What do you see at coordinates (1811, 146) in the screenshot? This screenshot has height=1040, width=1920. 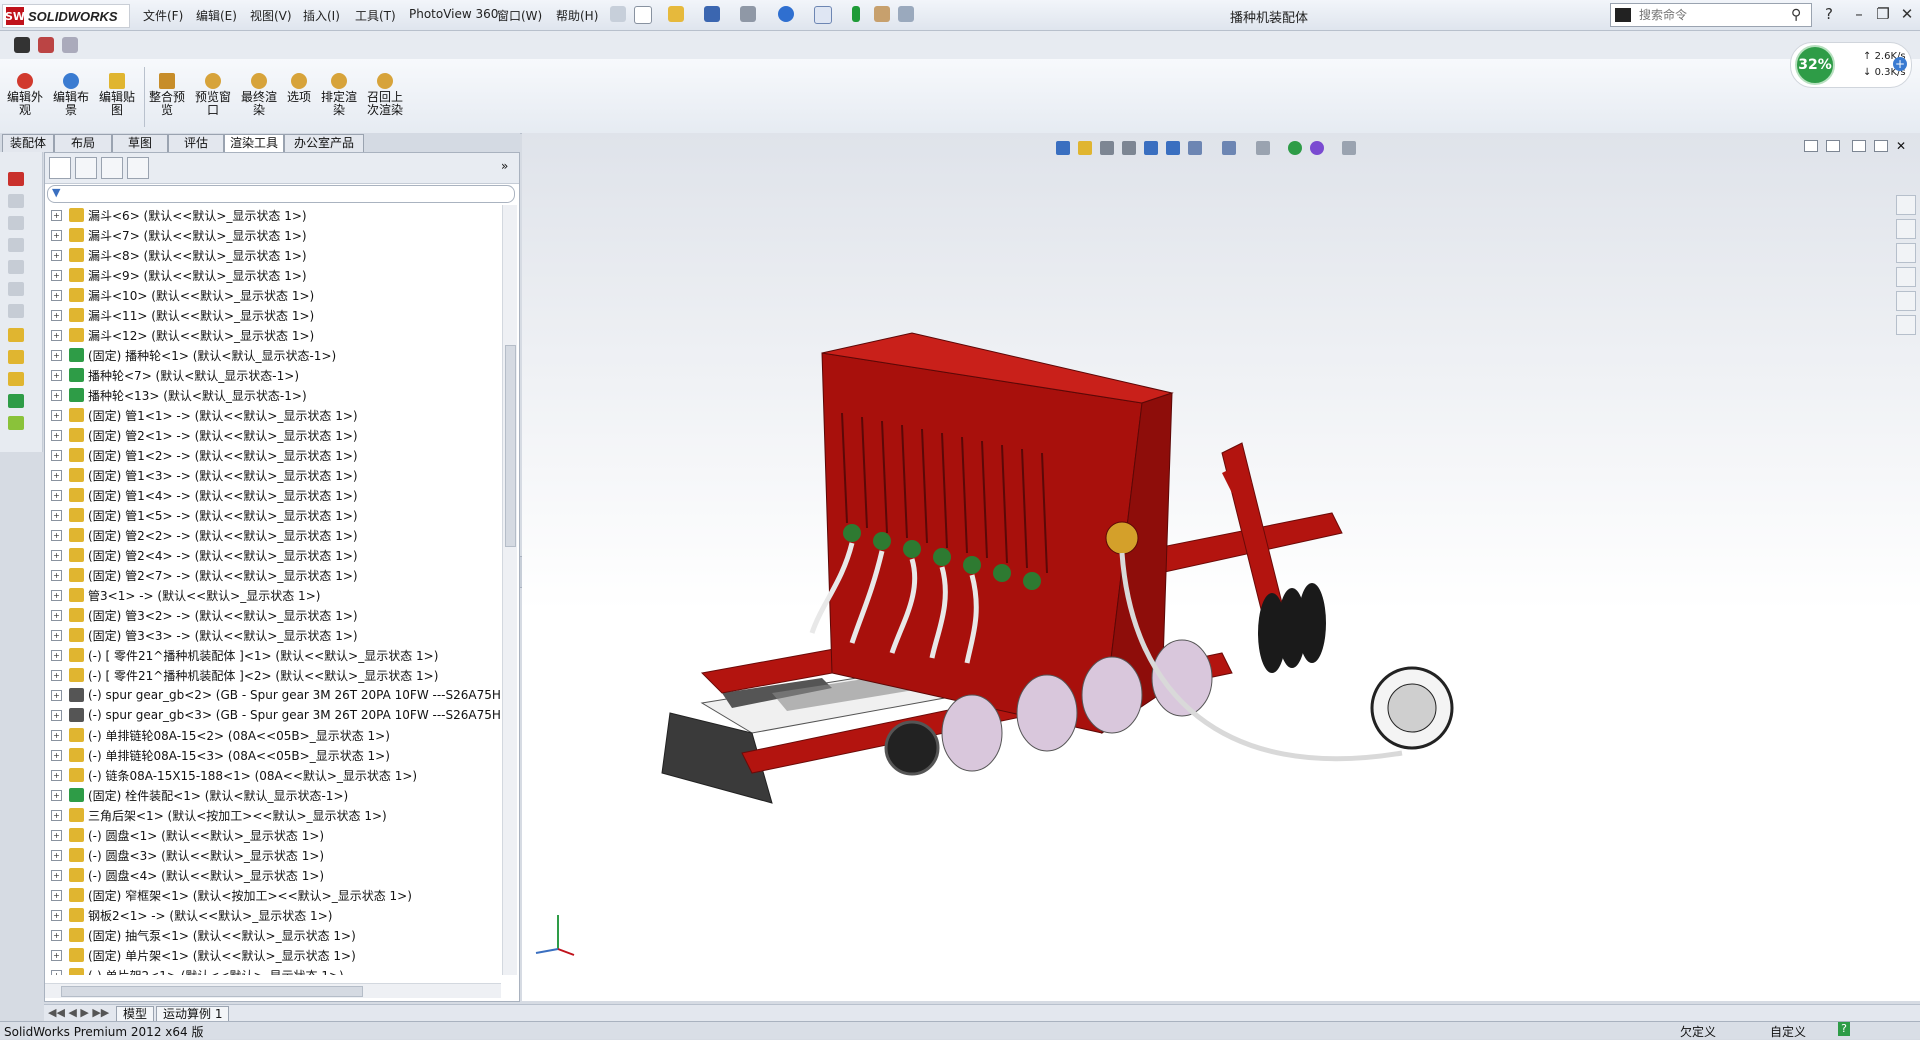 I see `viewport-tile-icon` at bounding box center [1811, 146].